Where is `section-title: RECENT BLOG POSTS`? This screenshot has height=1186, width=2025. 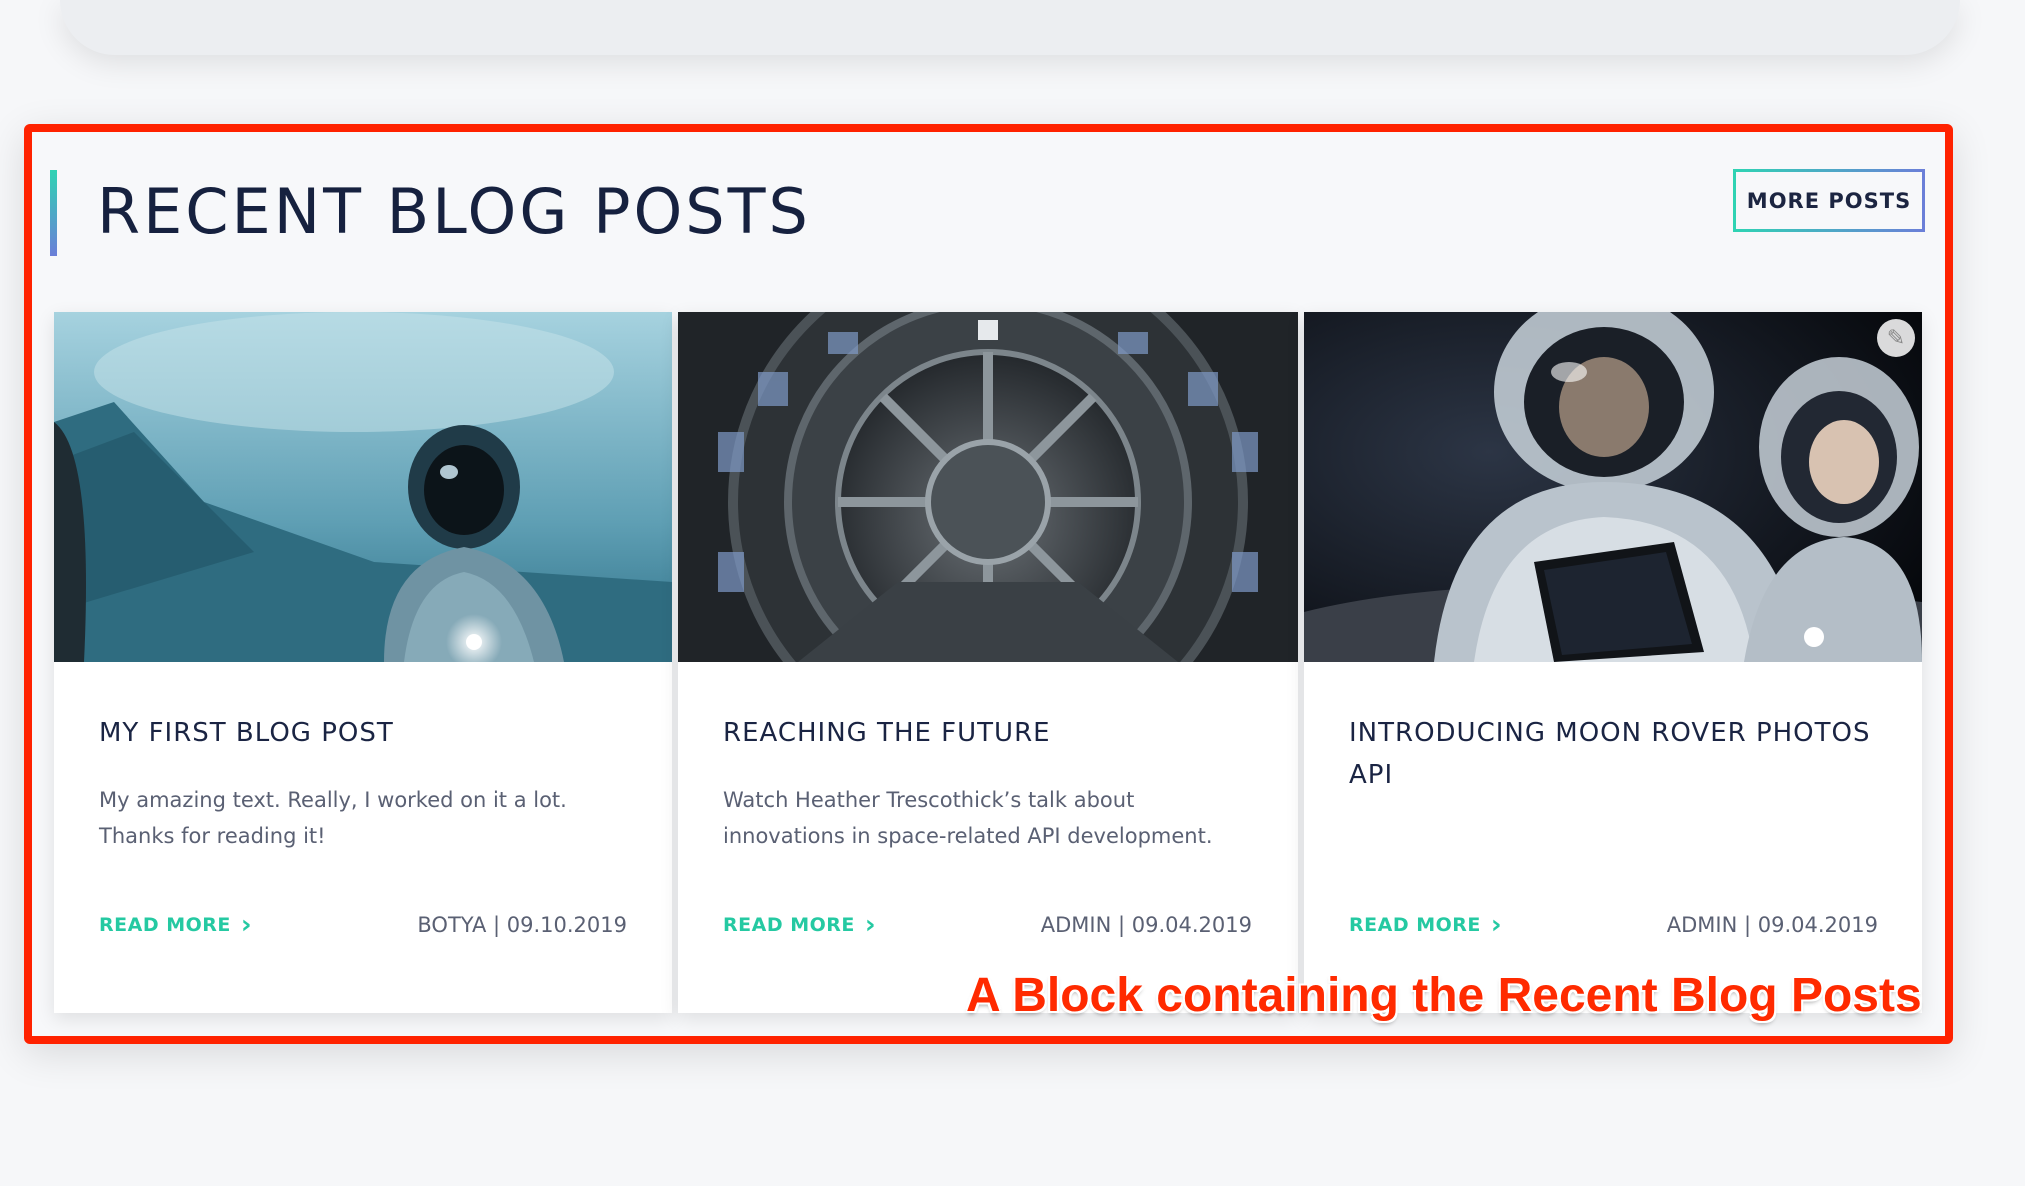 section-title: RECENT BLOG POSTS is located at coordinates (454, 211).